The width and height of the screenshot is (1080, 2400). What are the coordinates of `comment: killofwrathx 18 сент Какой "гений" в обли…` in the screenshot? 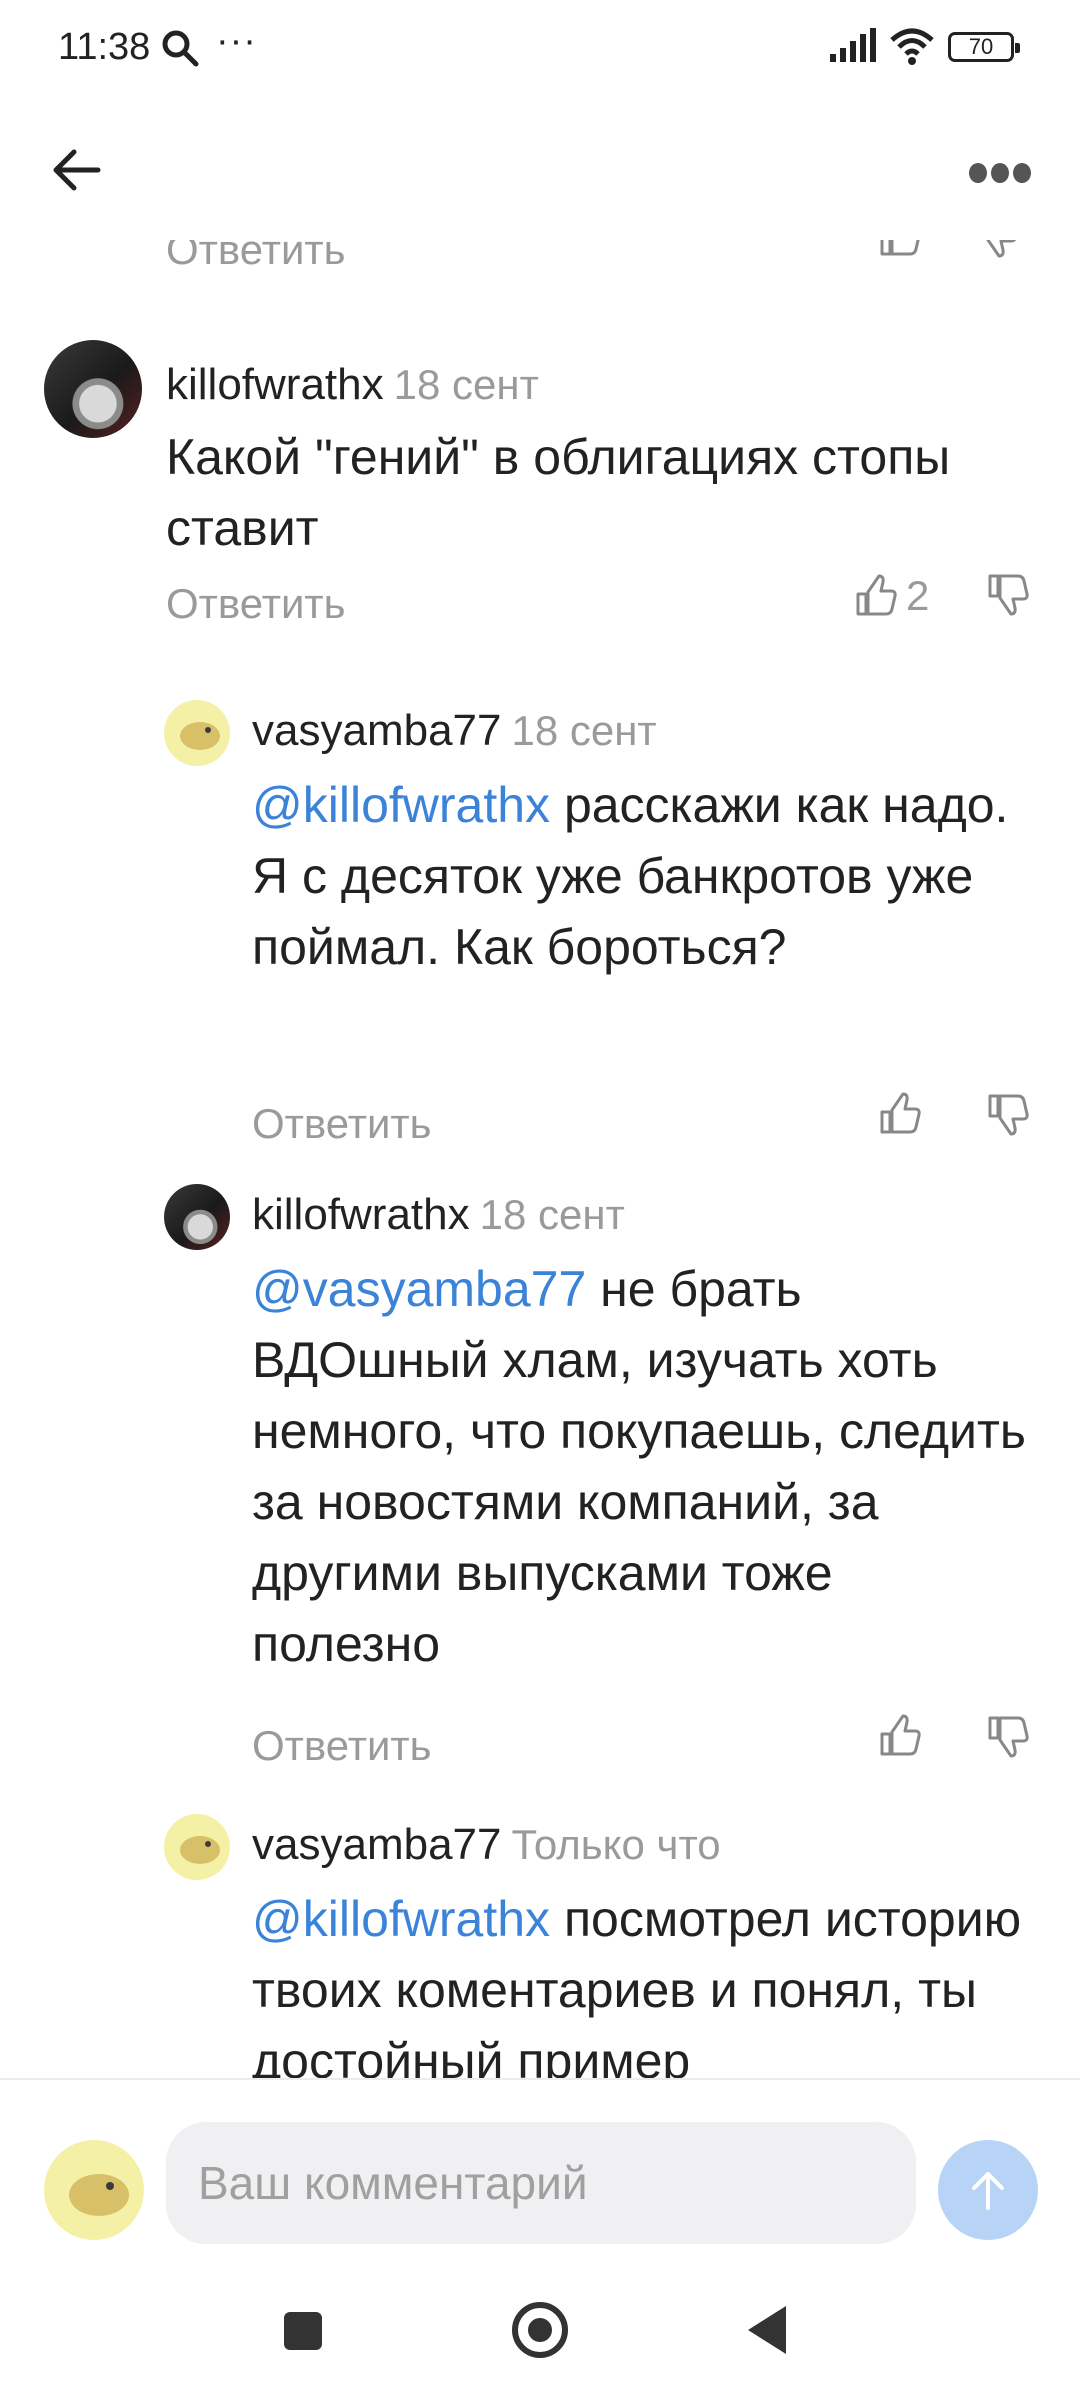 It's located at (540, 500).